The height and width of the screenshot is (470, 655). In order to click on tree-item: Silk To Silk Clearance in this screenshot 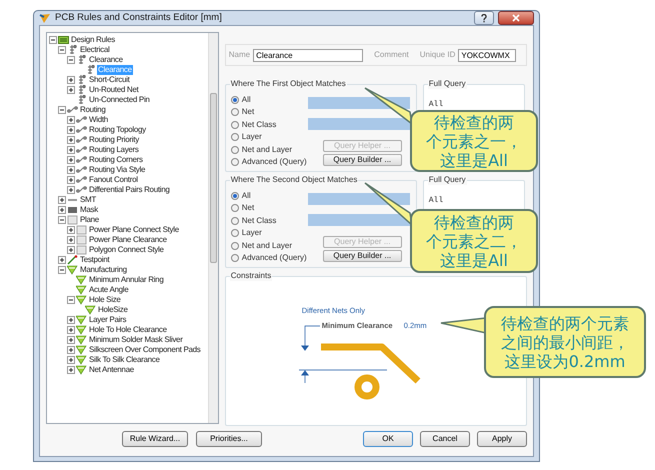, I will do `click(124, 360)`.